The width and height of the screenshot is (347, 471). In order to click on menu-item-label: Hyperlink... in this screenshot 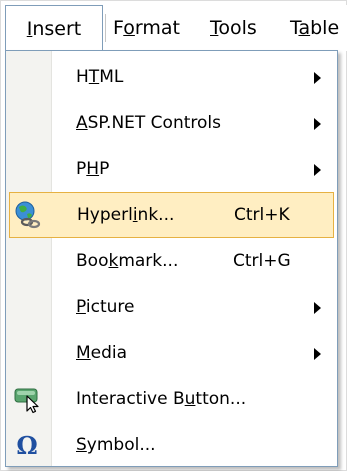, I will do `click(125, 215)`.